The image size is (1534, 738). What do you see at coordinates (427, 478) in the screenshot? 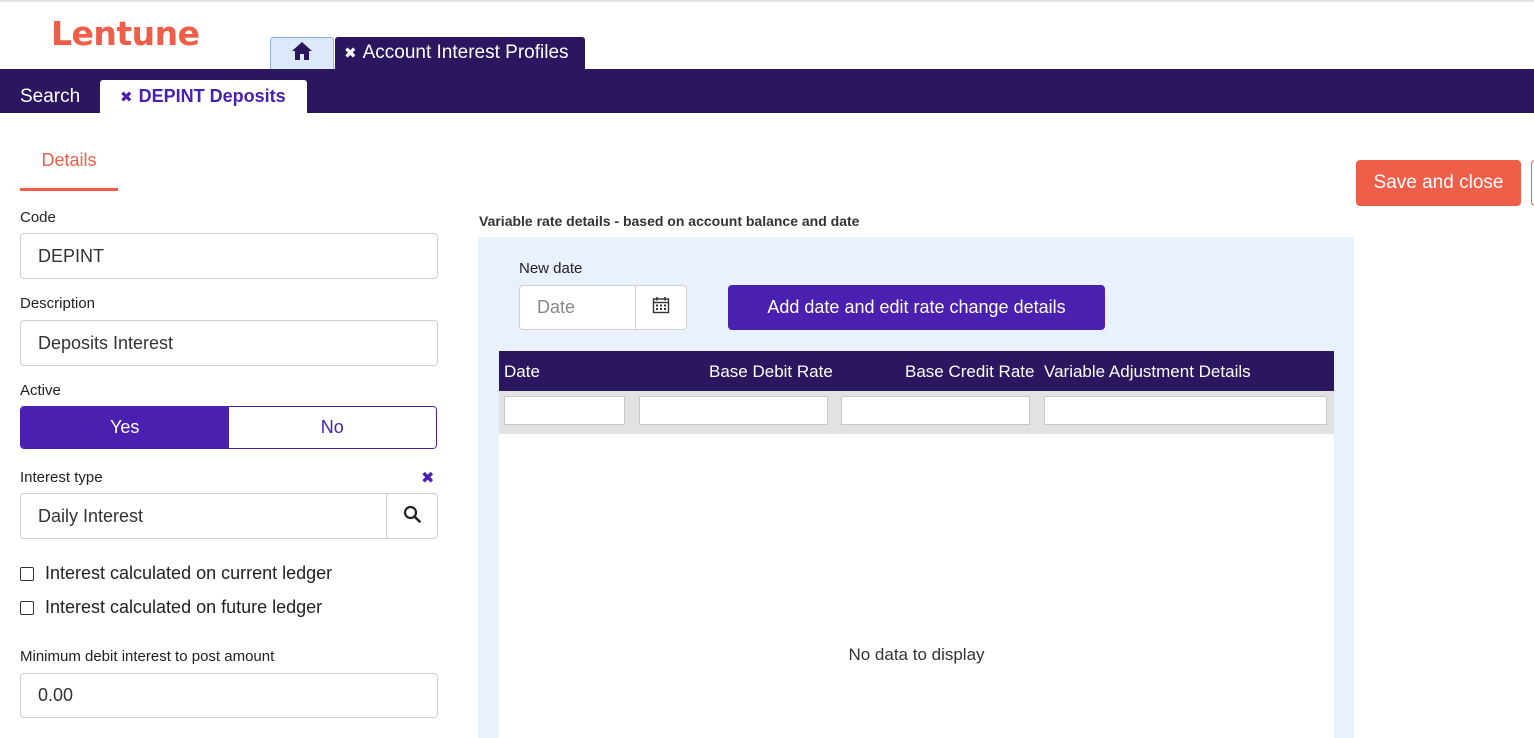
I see `clear-interest-type-icon: ✖` at bounding box center [427, 478].